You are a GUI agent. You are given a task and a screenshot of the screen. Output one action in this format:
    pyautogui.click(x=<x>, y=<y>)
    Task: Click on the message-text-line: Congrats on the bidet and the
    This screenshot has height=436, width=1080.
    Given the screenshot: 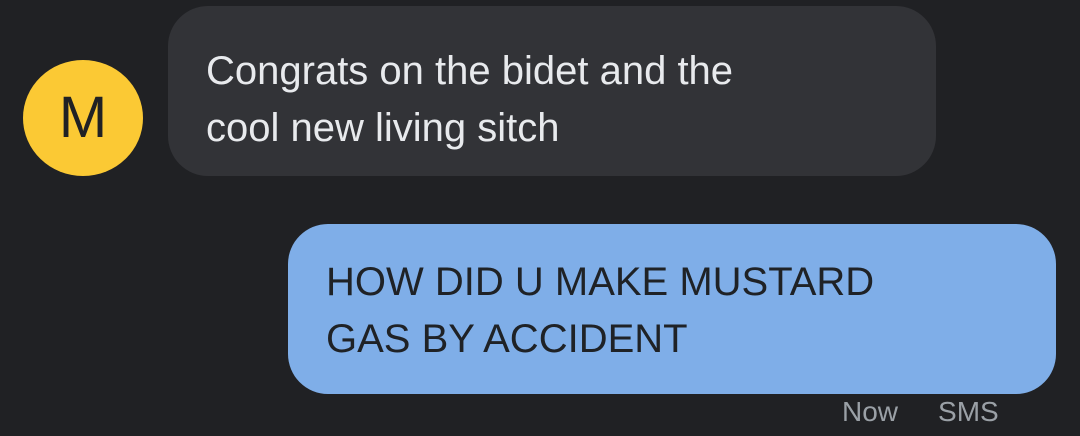 What is the action you would take?
    pyautogui.click(x=470, y=71)
    